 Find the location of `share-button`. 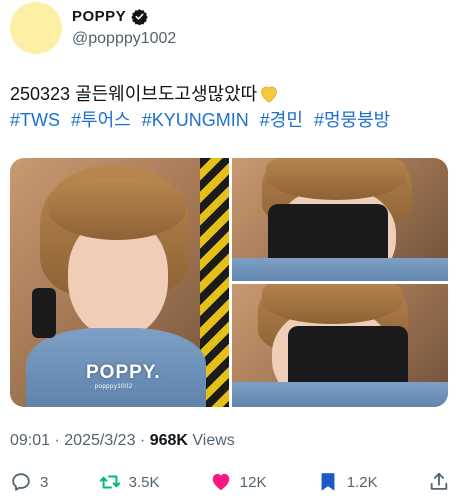

share-button is located at coordinates (439, 482).